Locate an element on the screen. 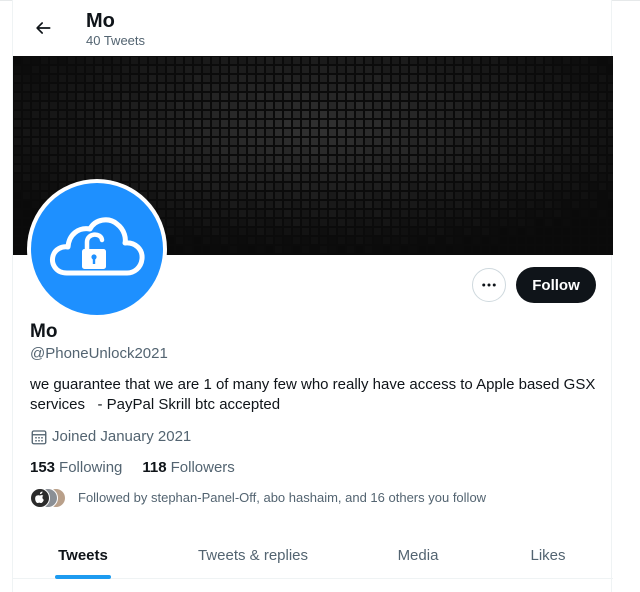 The image size is (640, 592). profile-avatar is located at coordinates (97, 249).